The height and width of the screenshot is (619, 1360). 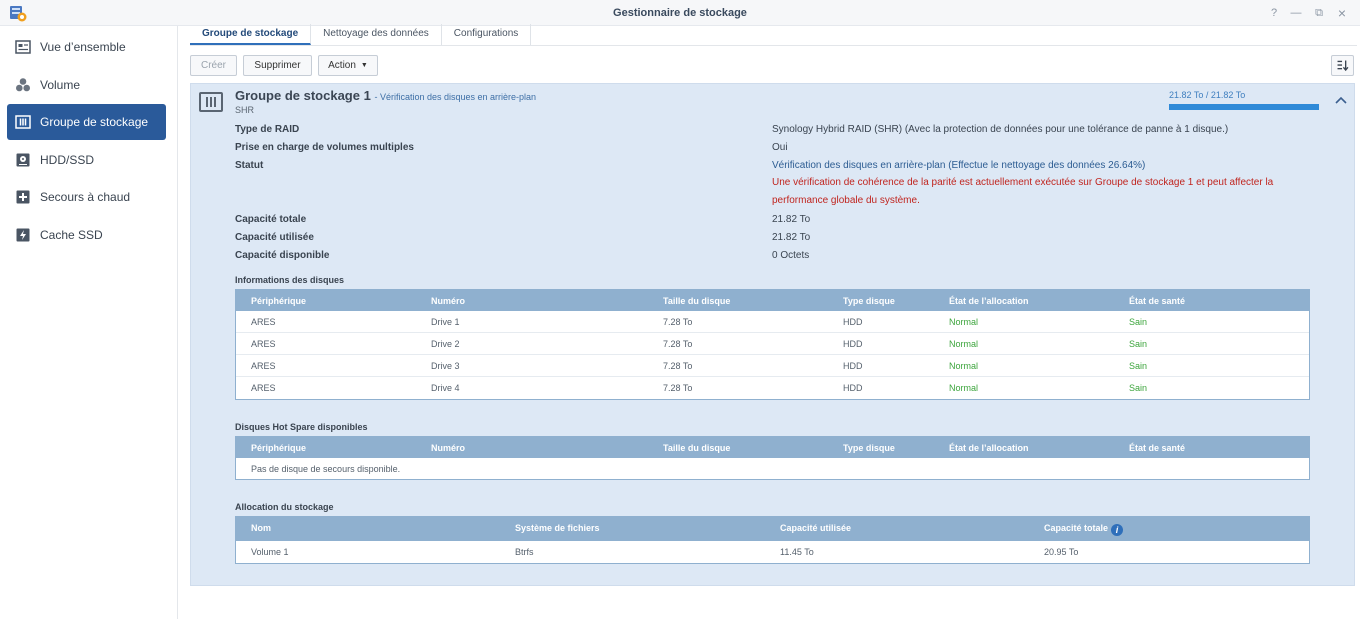 I want to click on ssd-cache-icon, so click(x=23, y=235).